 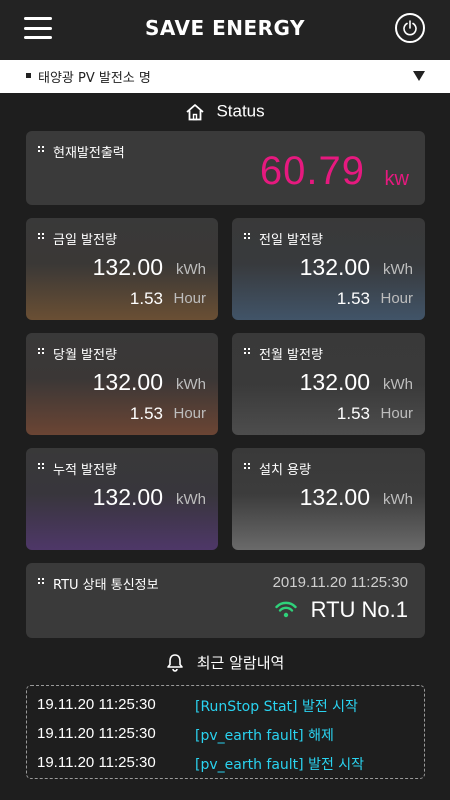 What do you see at coordinates (89, 153) in the screenshot?
I see `current-output-label: 현재발전출력` at bounding box center [89, 153].